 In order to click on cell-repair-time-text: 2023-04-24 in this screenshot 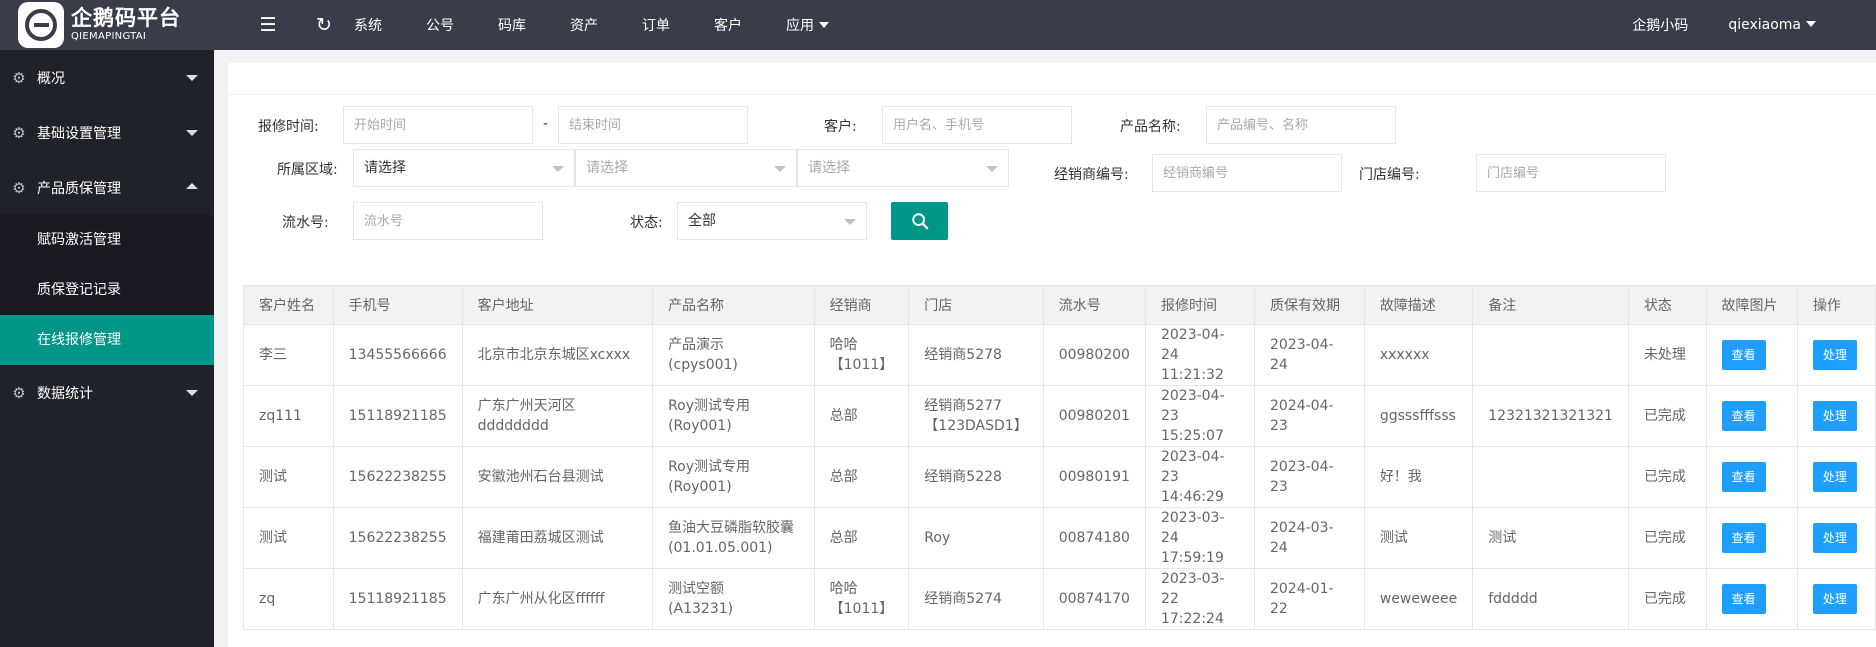, I will do `click(1192, 345)`.